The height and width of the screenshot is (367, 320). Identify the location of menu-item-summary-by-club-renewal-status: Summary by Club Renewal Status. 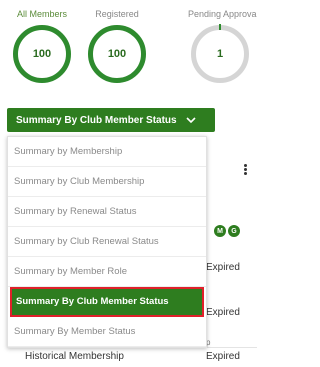
(107, 242).